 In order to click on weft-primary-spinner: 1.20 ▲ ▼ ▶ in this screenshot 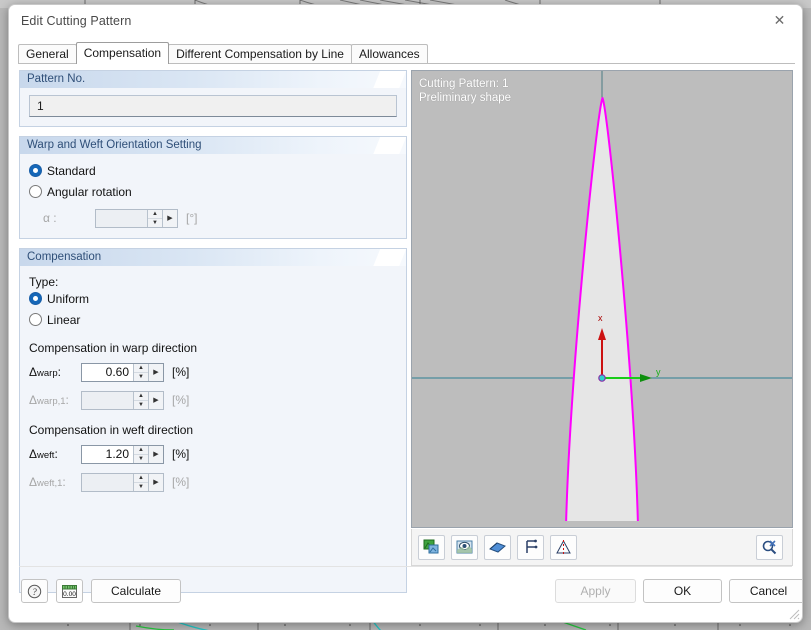, I will do `click(122, 454)`.